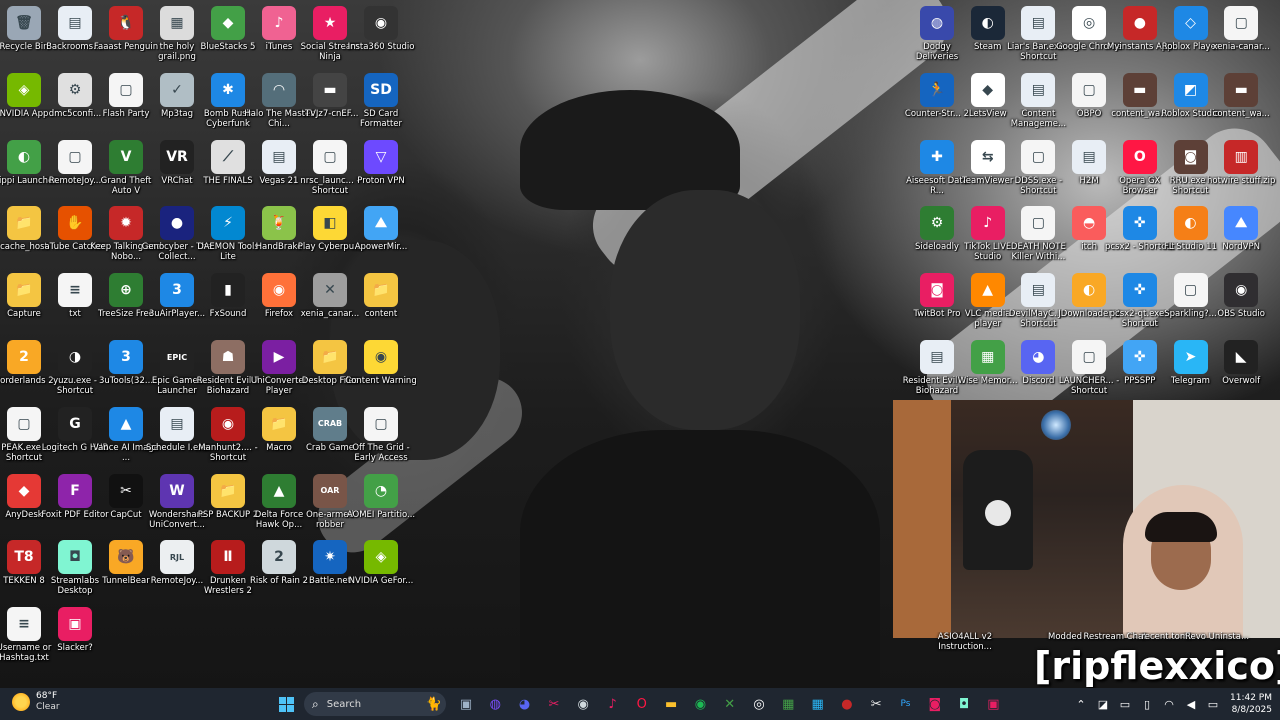 The width and height of the screenshot is (1280, 720). I want to click on game-icon: ✱, so click(228, 89).